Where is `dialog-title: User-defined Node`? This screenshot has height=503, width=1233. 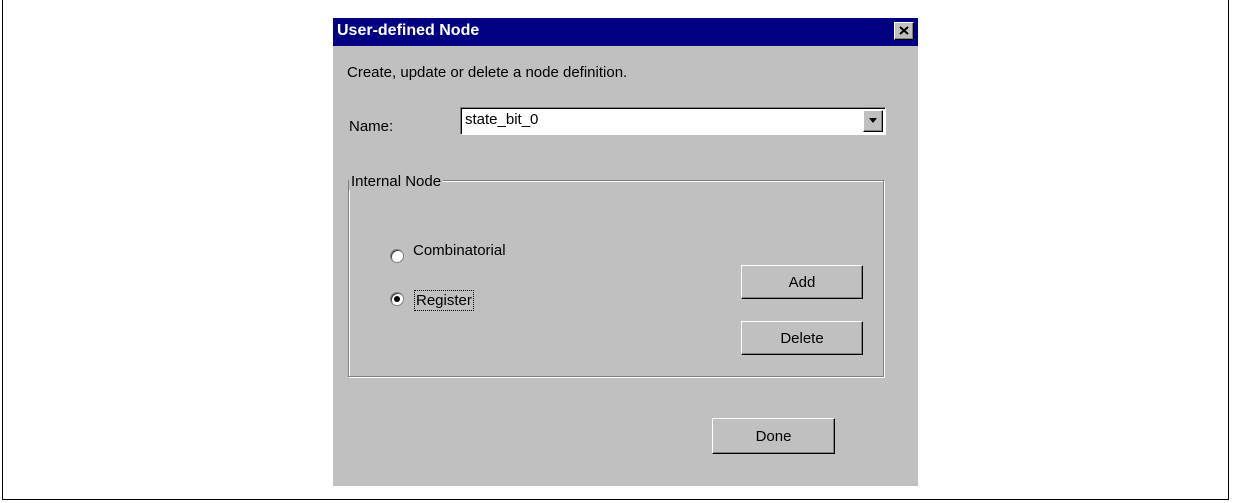 dialog-title: User-defined Node is located at coordinates (408, 30).